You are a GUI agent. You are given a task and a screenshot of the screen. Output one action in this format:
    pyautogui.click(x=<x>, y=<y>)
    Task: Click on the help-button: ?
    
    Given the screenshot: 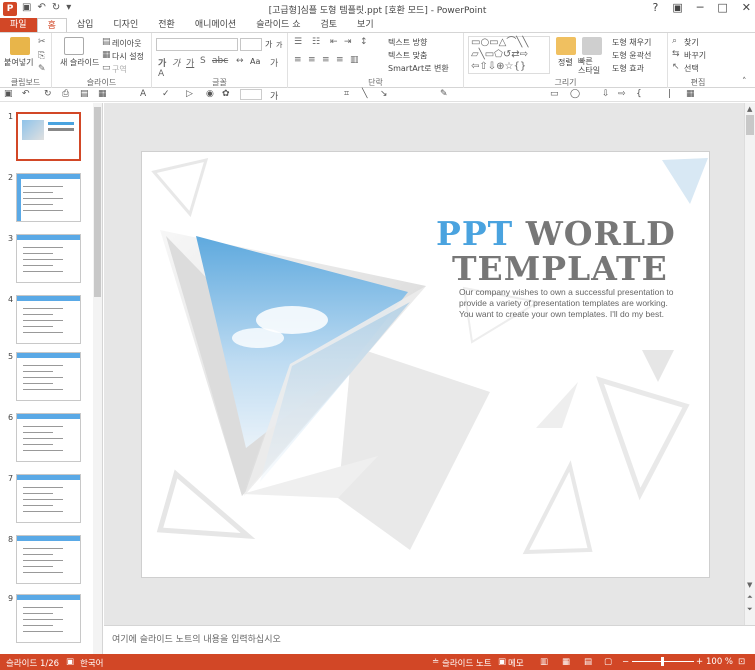 What is the action you would take?
    pyautogui.click(x=656, y=7)
    